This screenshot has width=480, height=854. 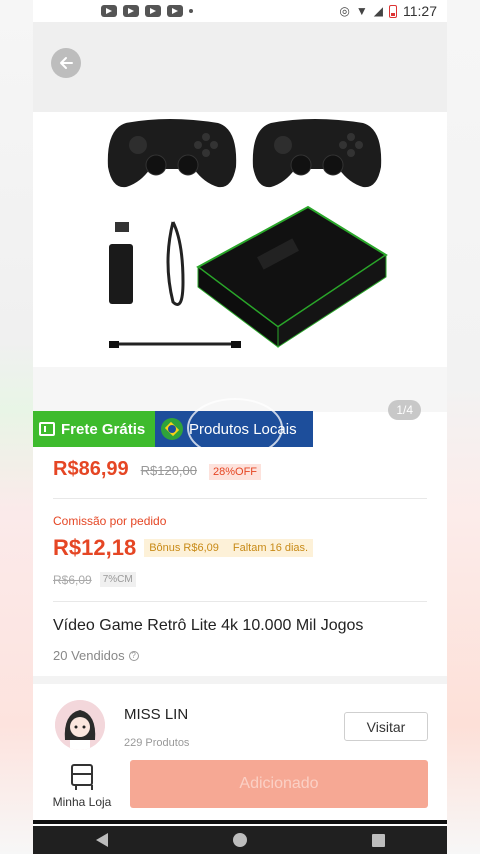 I want to click on clock: 11:27, so click(x=420, y=11).